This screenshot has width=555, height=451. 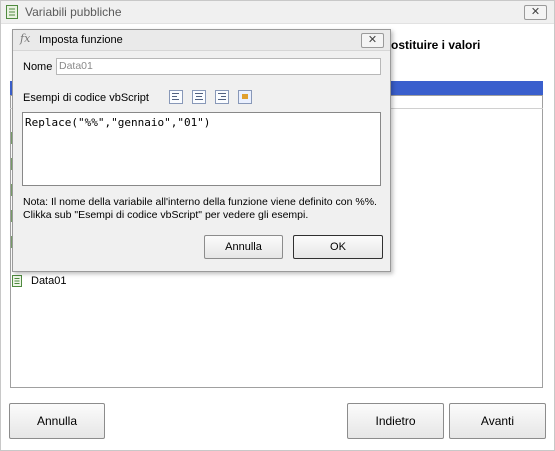 I want to click on align-center-icon, so click(x=199, y=97).